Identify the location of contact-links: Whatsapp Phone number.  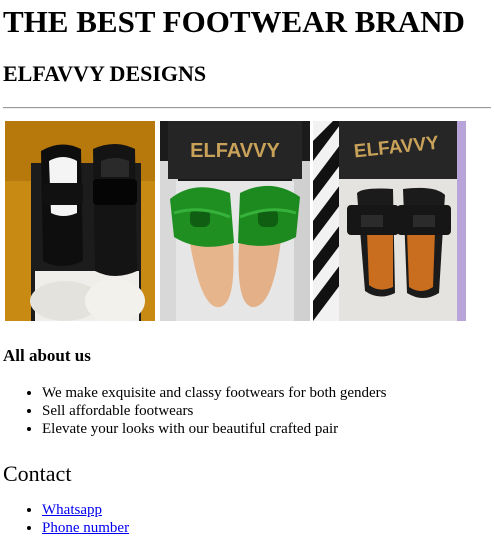
(247, 519).